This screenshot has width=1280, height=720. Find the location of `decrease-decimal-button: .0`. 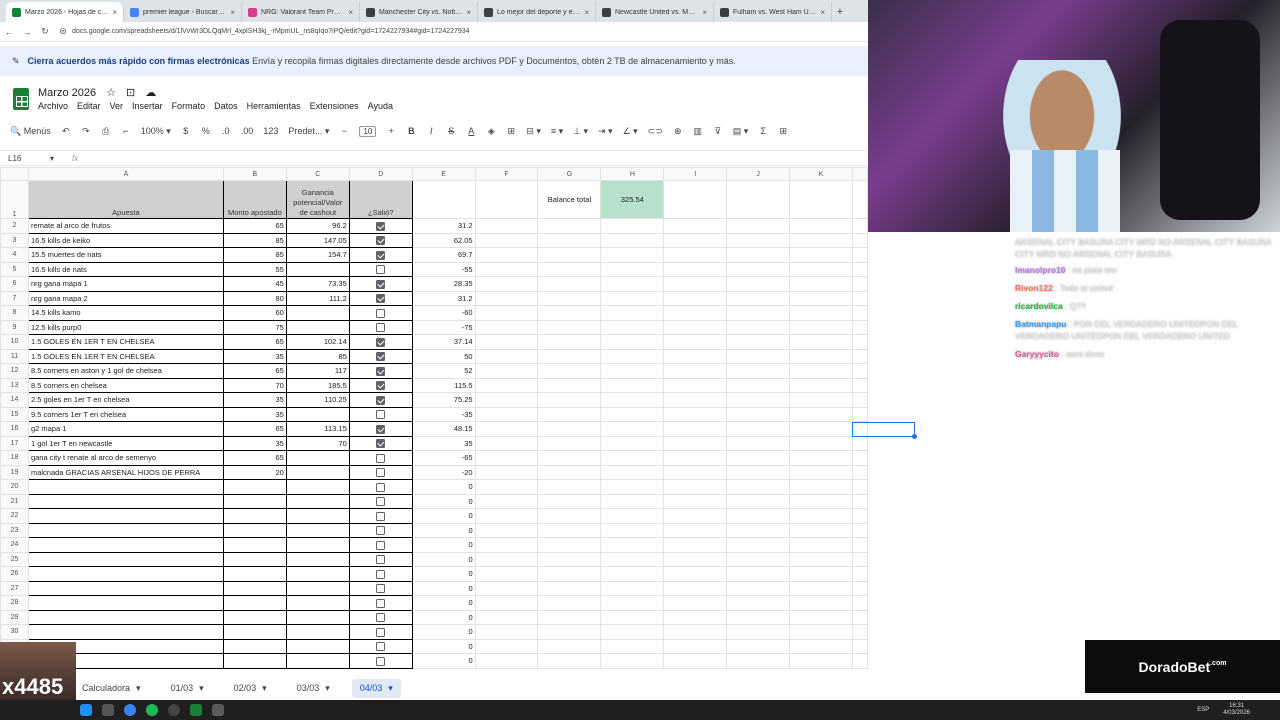

decrease-decimal-button: .0 is located at coordinates (226, 131).